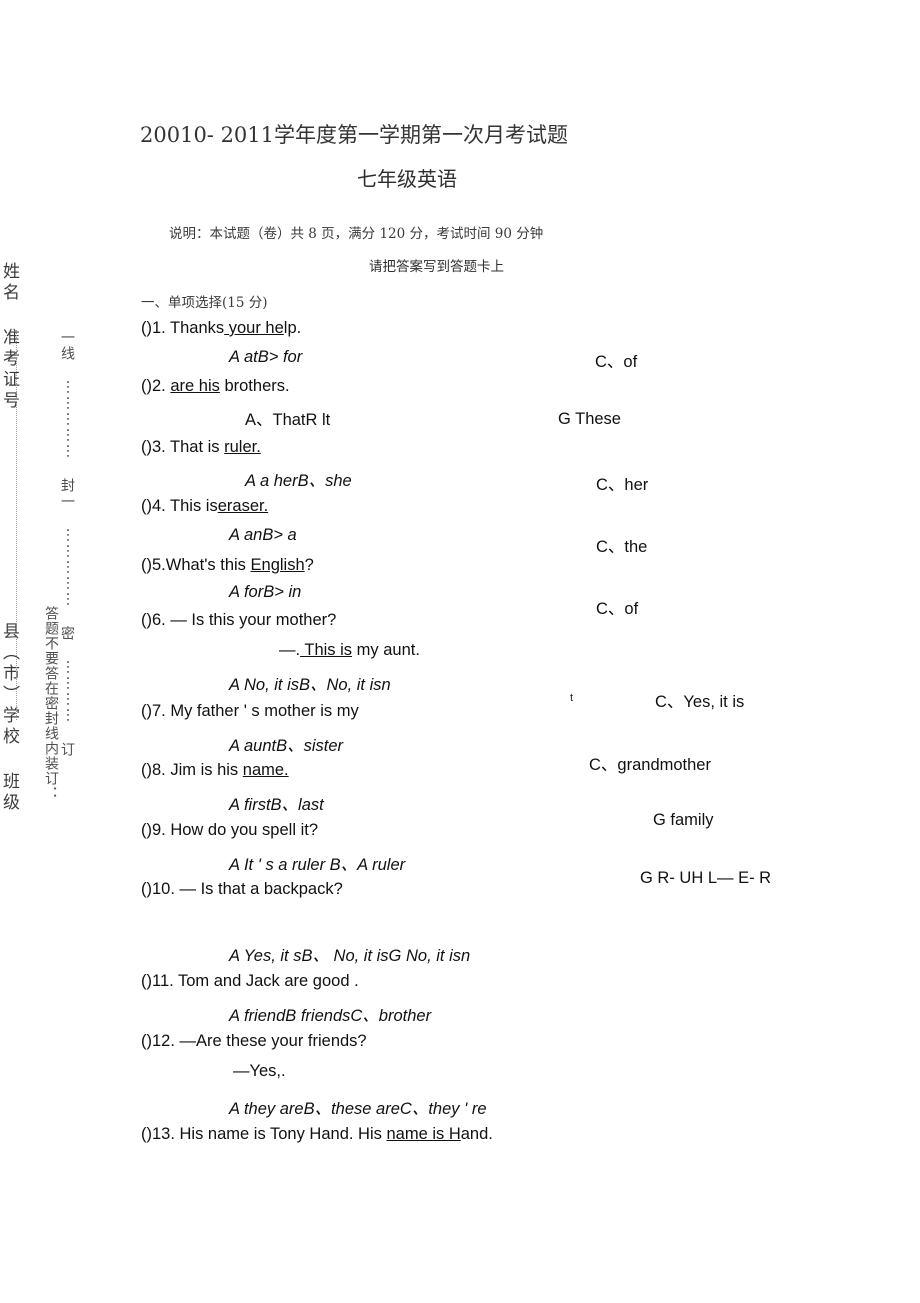 This screenshot has height=1303, width=920. Describe the element at coordinates (179, 506) in the screenshot. I see `q4-stem-pre: ()4. This is` at that location.